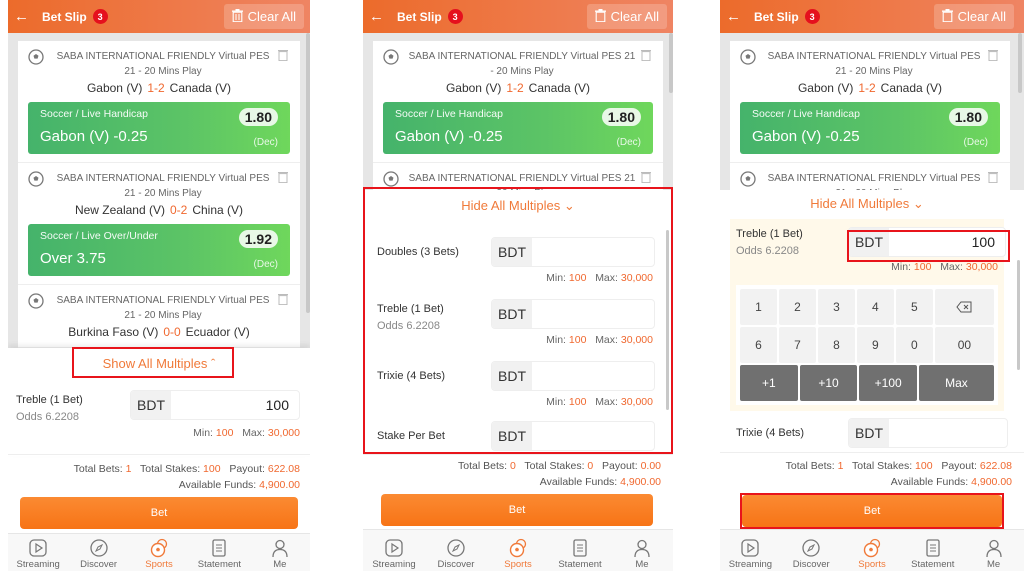 The image size is (1024, 571). I want to click on key-9: 9, so click(875, 345).